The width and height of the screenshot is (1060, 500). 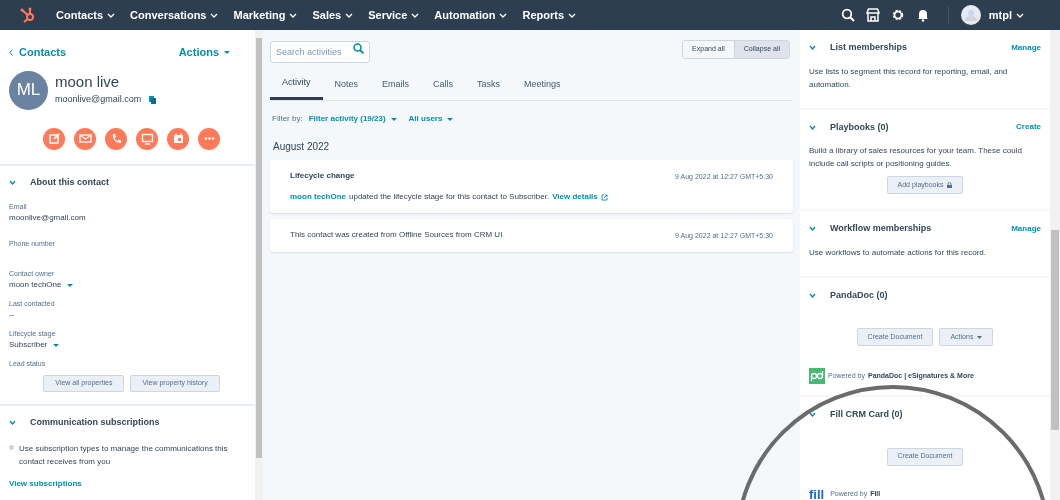 I want to click on user-menu: mtpl, so click(x=1006, y=15).